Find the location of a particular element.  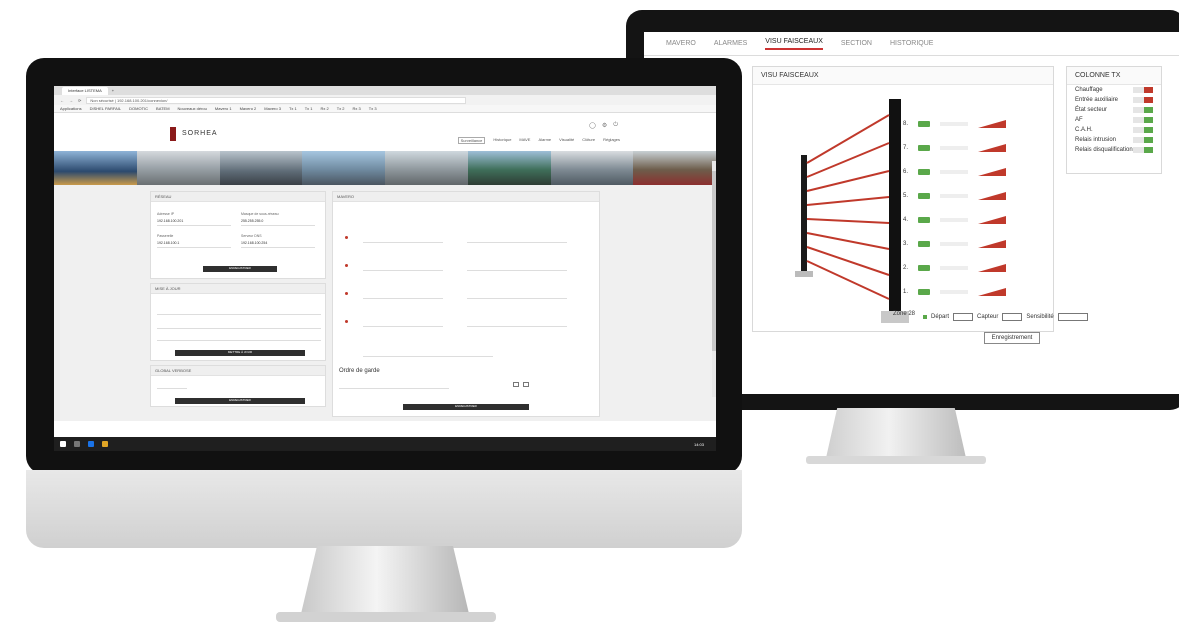

header-icons: ◯ ⚙ ⏻ is located at coordinates (603, 125).